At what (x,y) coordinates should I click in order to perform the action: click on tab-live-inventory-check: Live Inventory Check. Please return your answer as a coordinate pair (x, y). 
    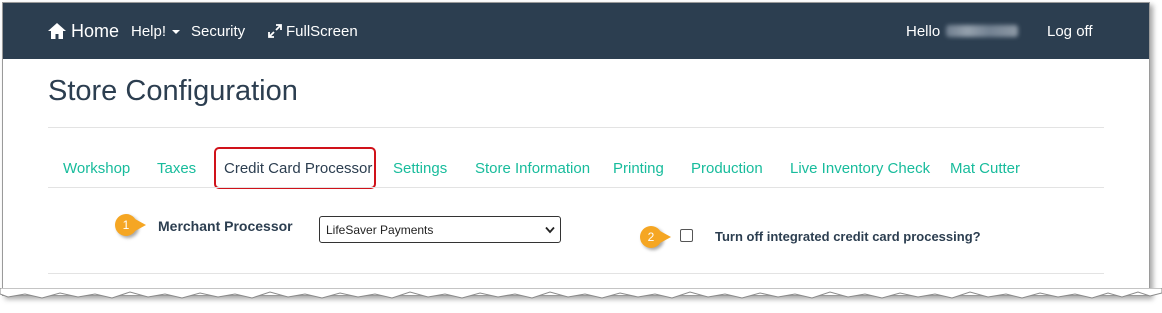
    Looking at the image, I should click on (860, 168).